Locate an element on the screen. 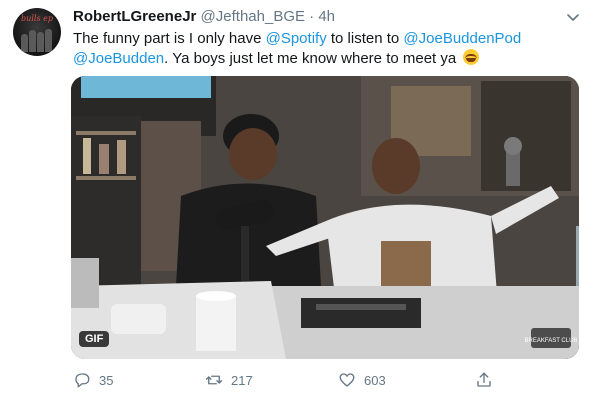 The height and width of the screenshot is (402, 595). retweet-count: 217 is located at coordinates (242, 380).